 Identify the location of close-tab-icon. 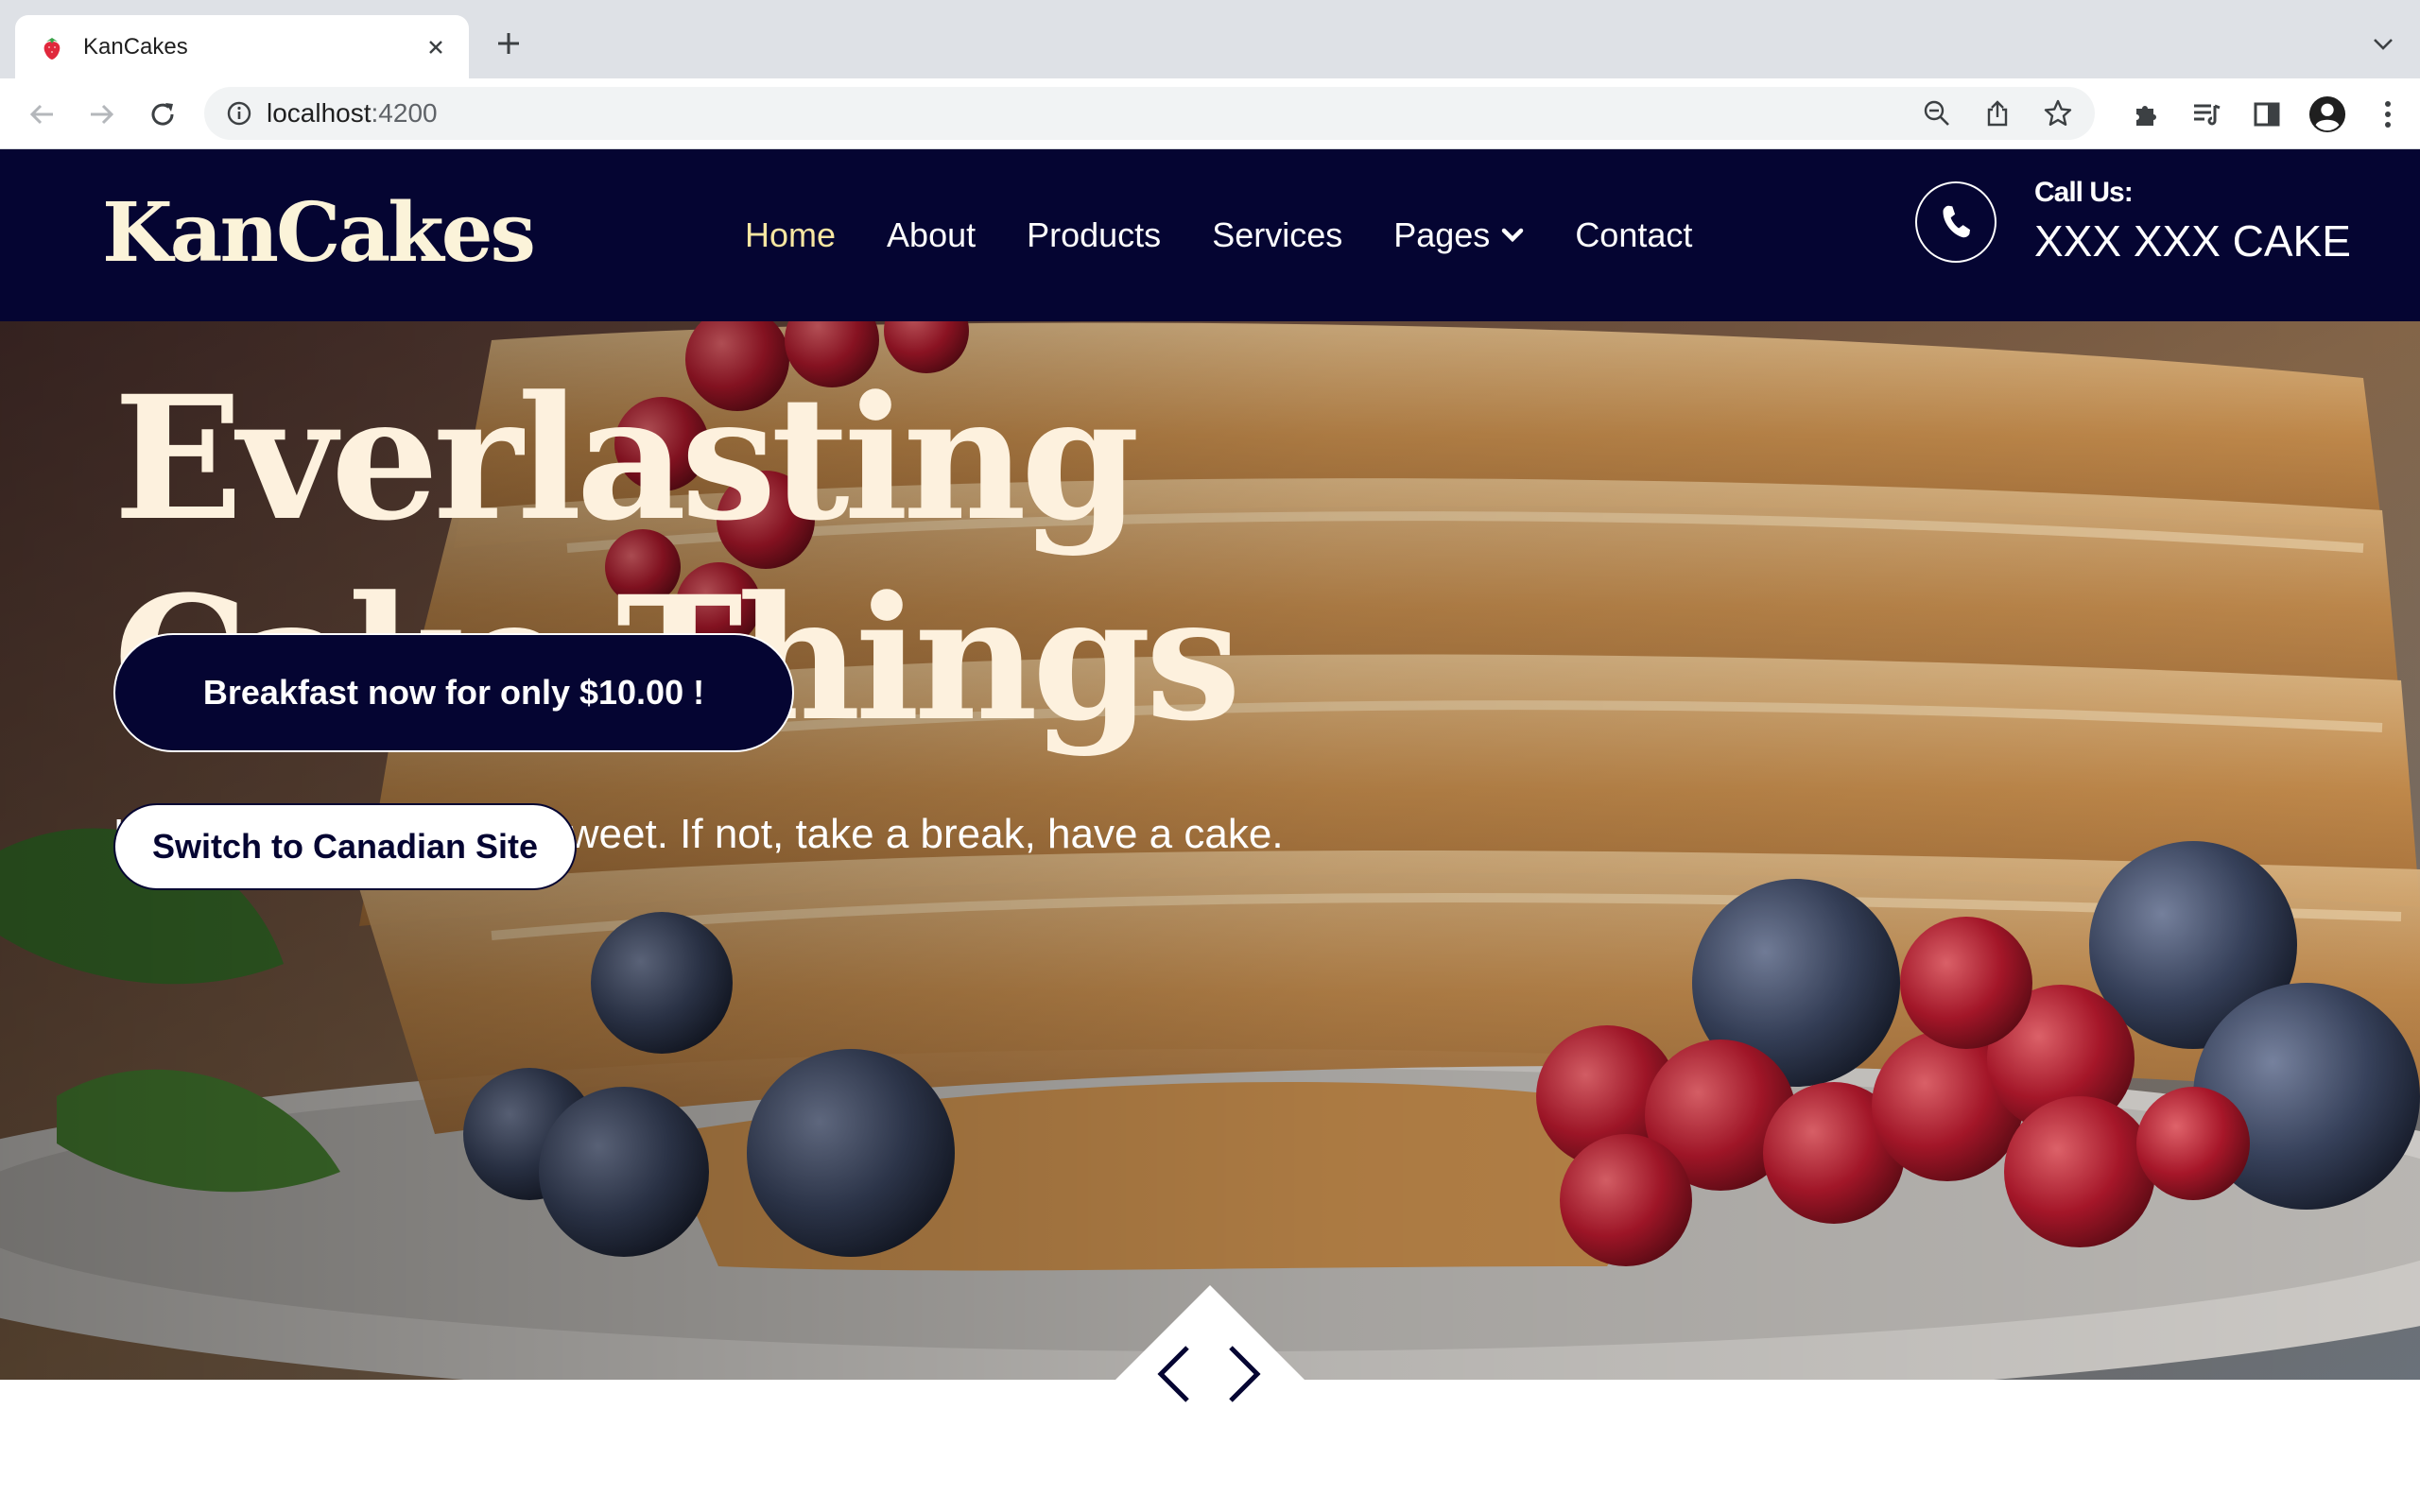
(436, 47).